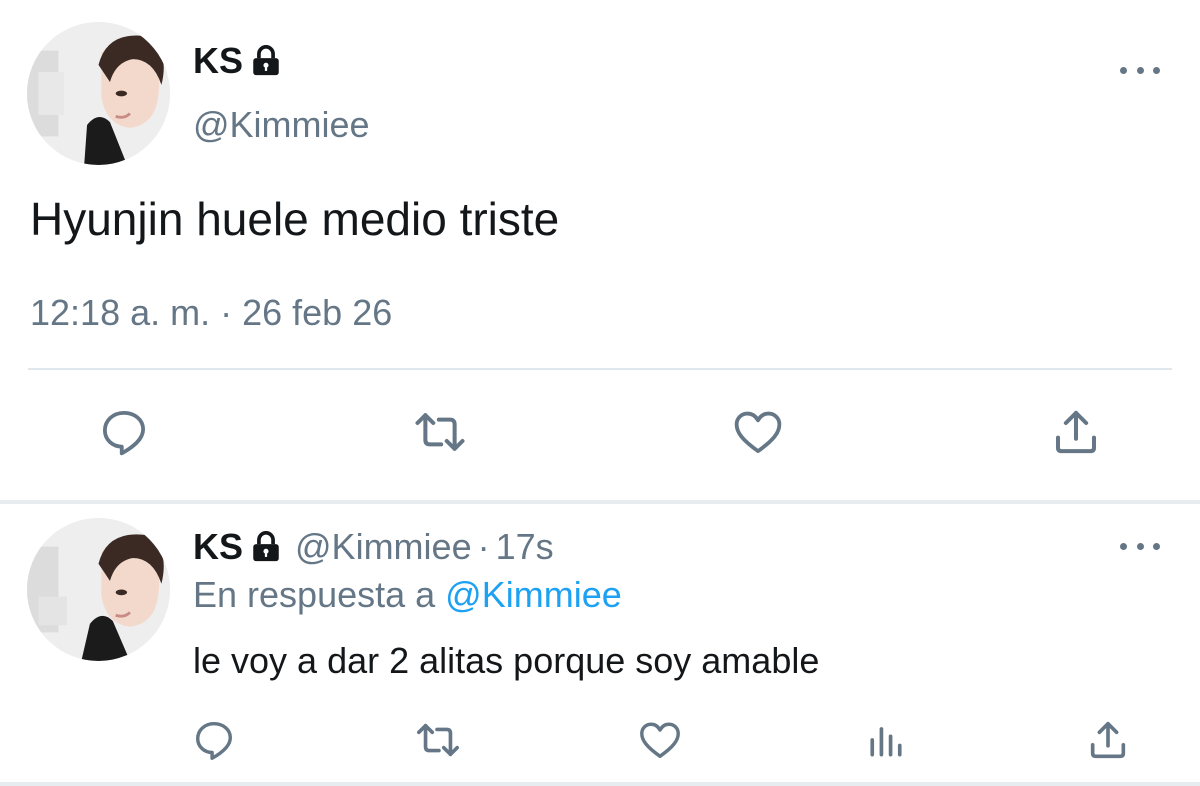 The width and height of the screenshot is (1200, 786). I want to click on main-tweet-actions, so click(600, 437).